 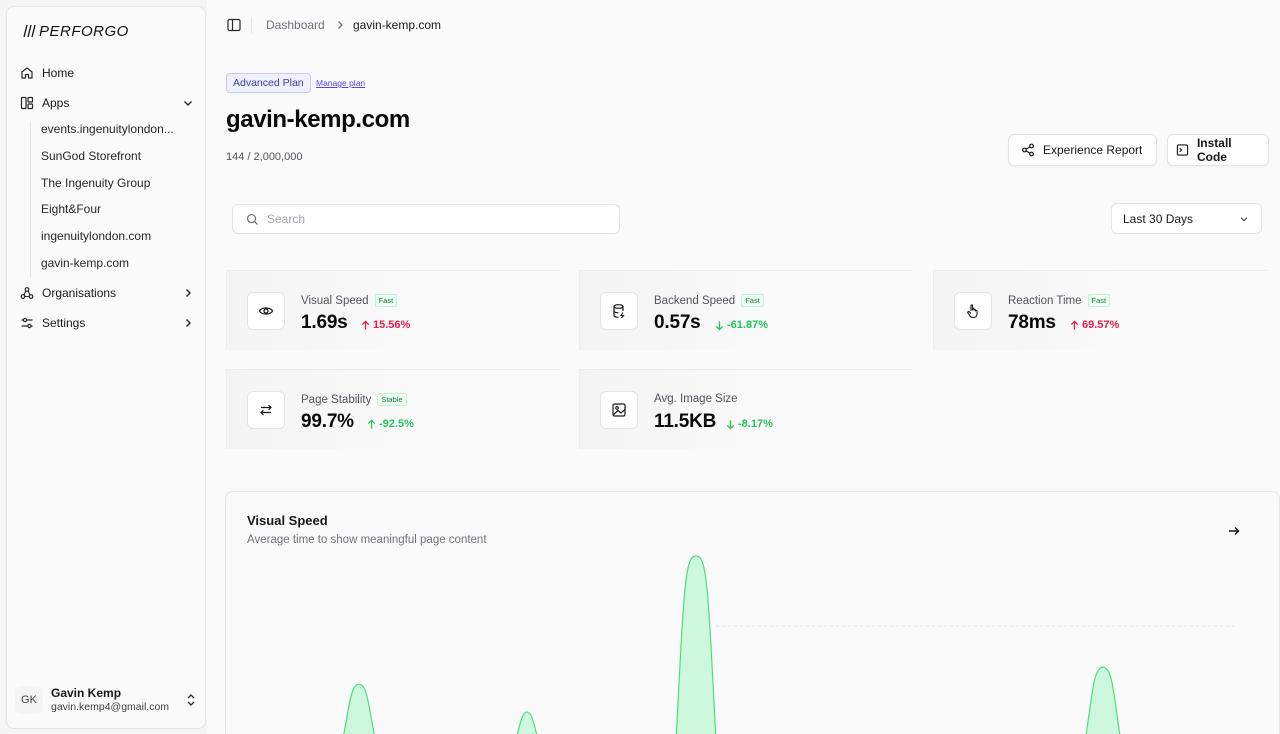 I want to click on sidebar-item-label: Settings, so click(x=64, y=323).